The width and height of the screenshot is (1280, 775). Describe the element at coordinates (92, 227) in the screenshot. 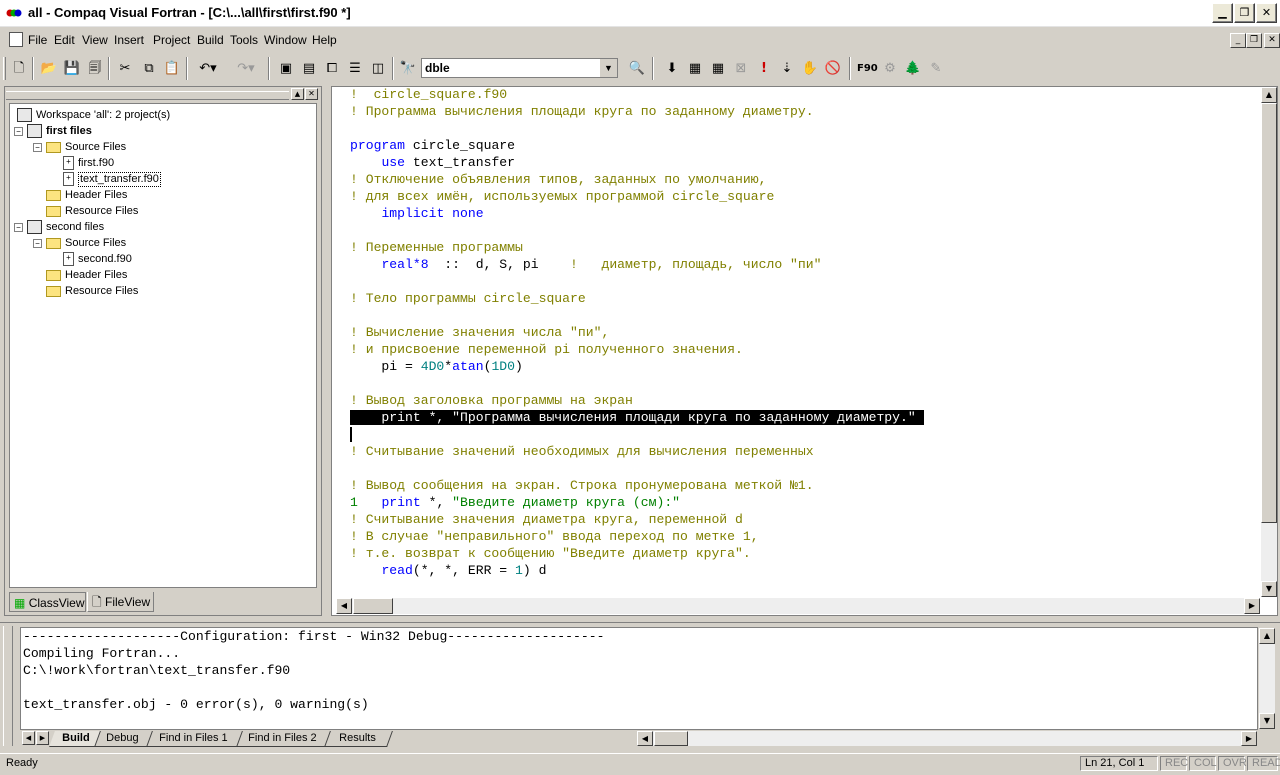

I see `tree-item: − second files` at that location.